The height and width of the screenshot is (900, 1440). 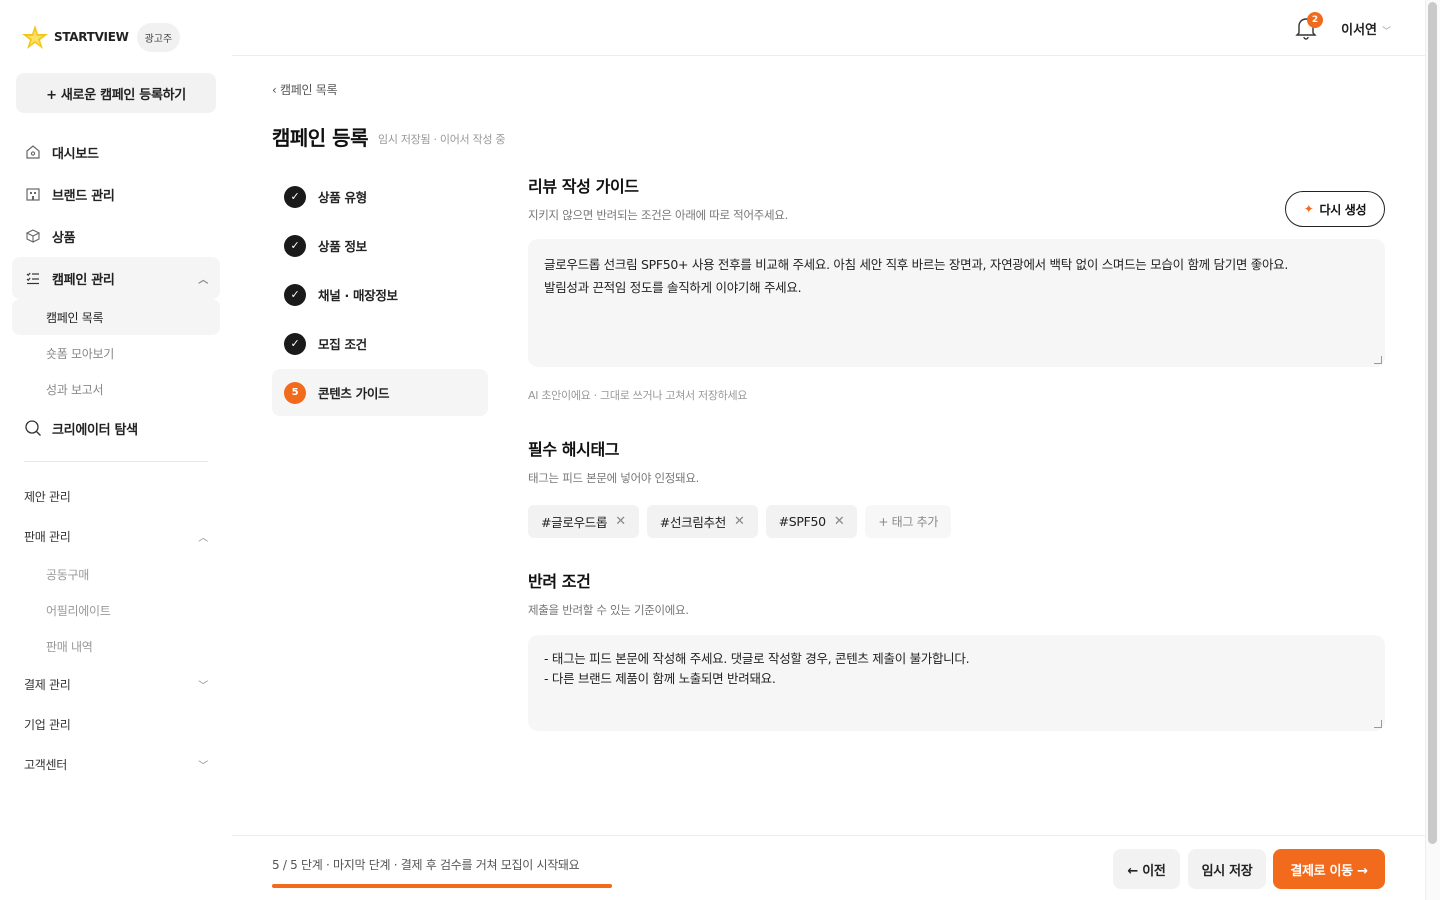 What do you see at coordinates (116, 236) in the screenshot?
I see `sidebar-item-product: 상품` at bounding box center [116, 236].